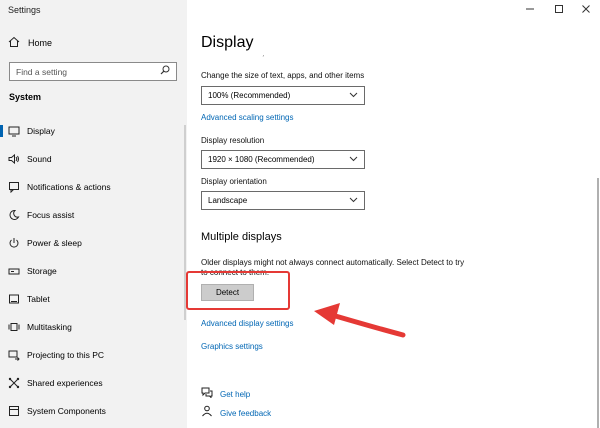 Image resolution: width=600 pixels, height=428 pixels. I want to click on speaker-icon, so click(14, 159).